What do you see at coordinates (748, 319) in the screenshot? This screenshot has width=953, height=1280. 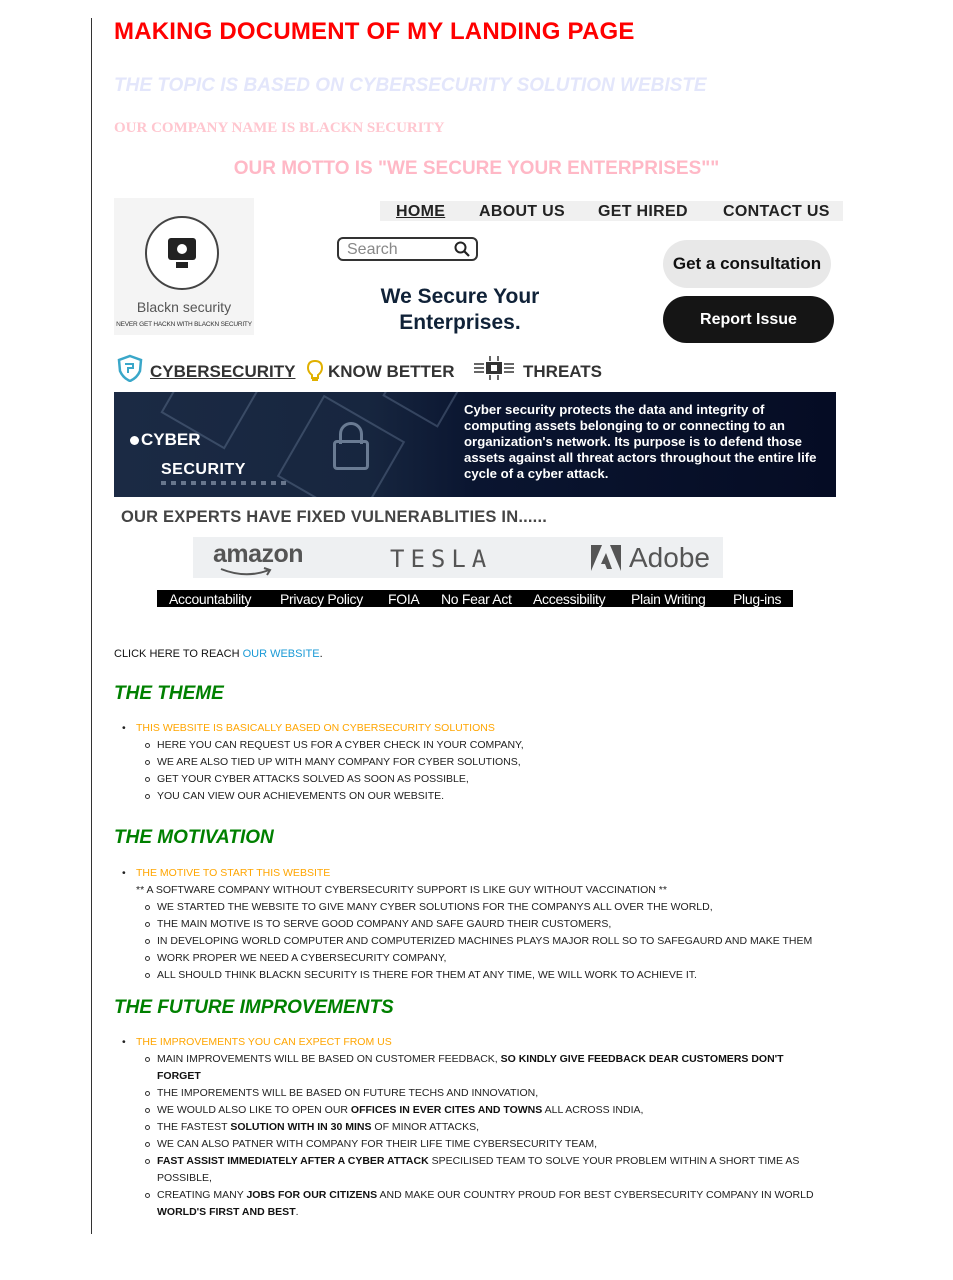 I see `report-issue-button: Report Issue` at bounding box center [748, 319].